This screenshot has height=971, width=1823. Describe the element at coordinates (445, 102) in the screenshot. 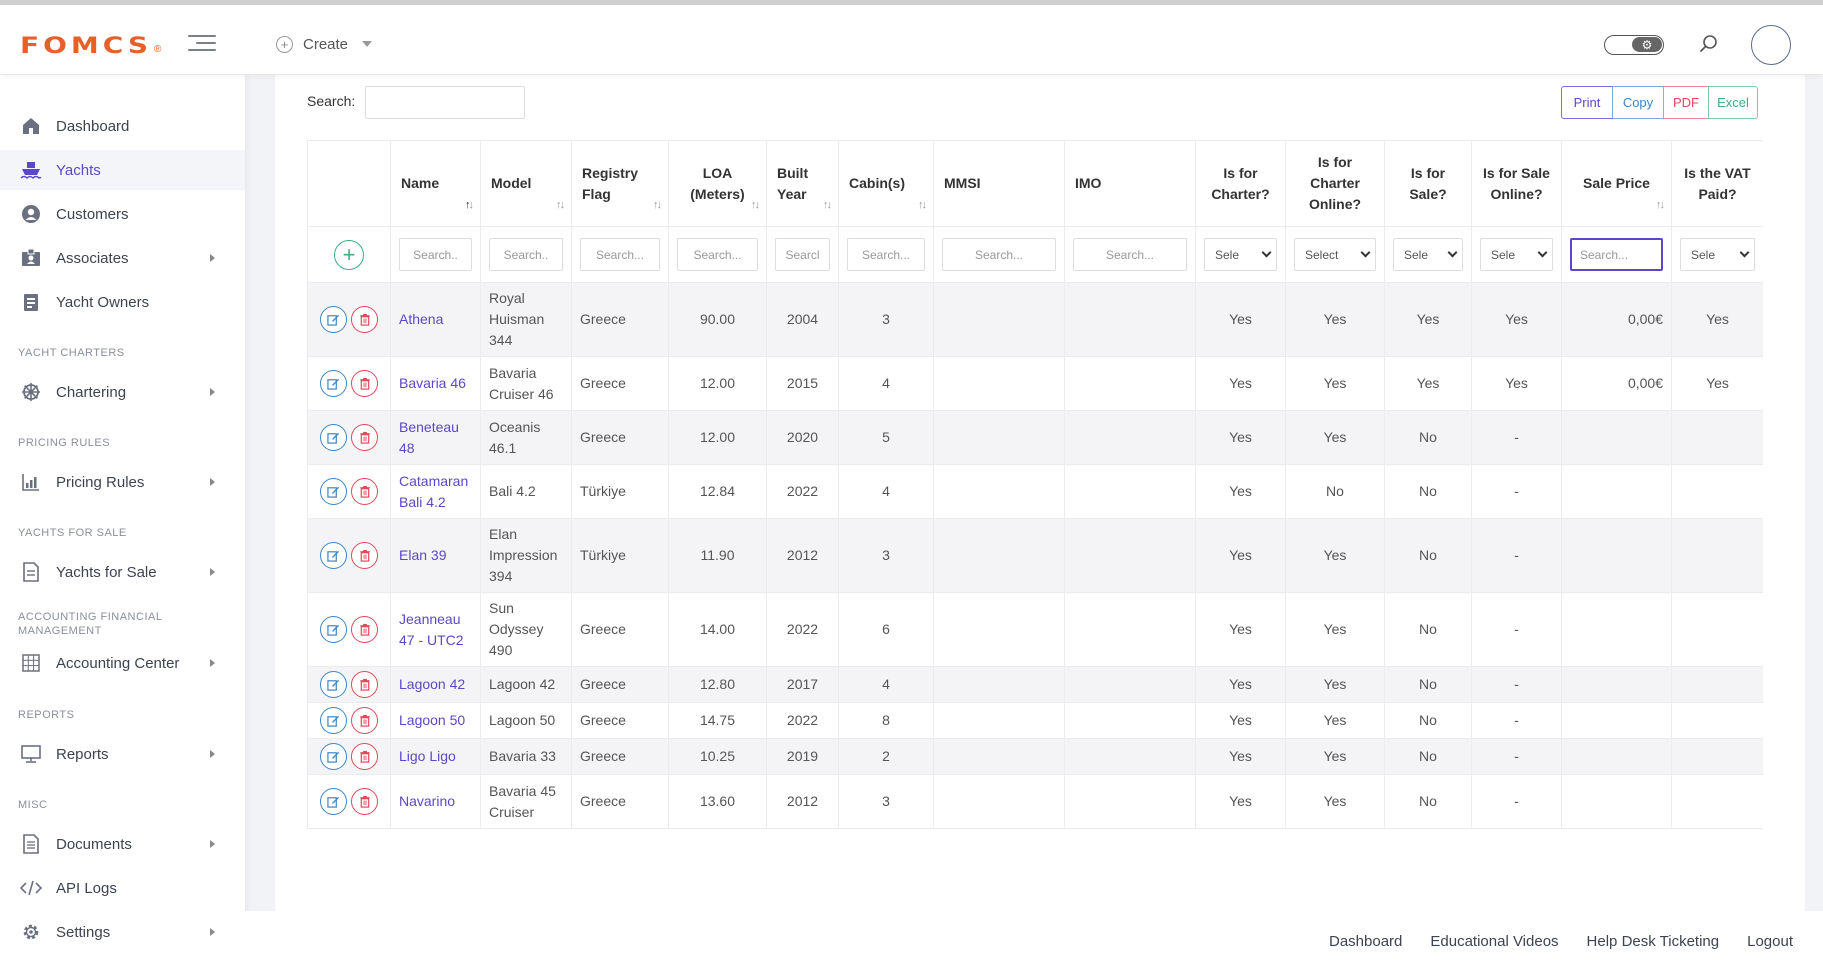

I see `search-input` at that location.